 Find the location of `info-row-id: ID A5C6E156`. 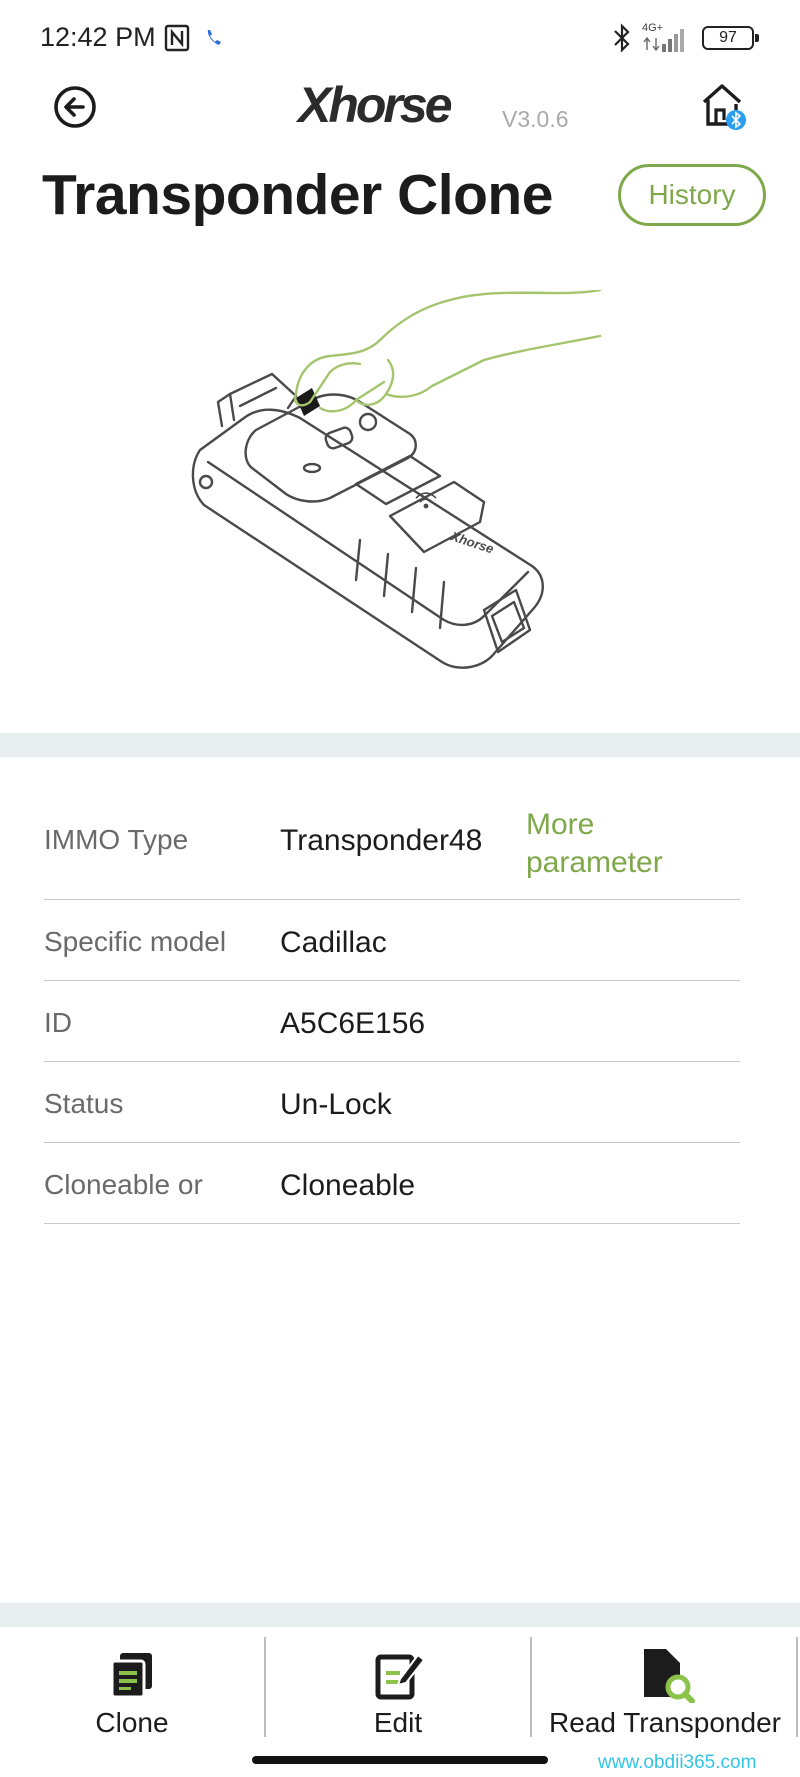

info-row-id: ID A5C6E156 is located at coordinates (392, 1021).